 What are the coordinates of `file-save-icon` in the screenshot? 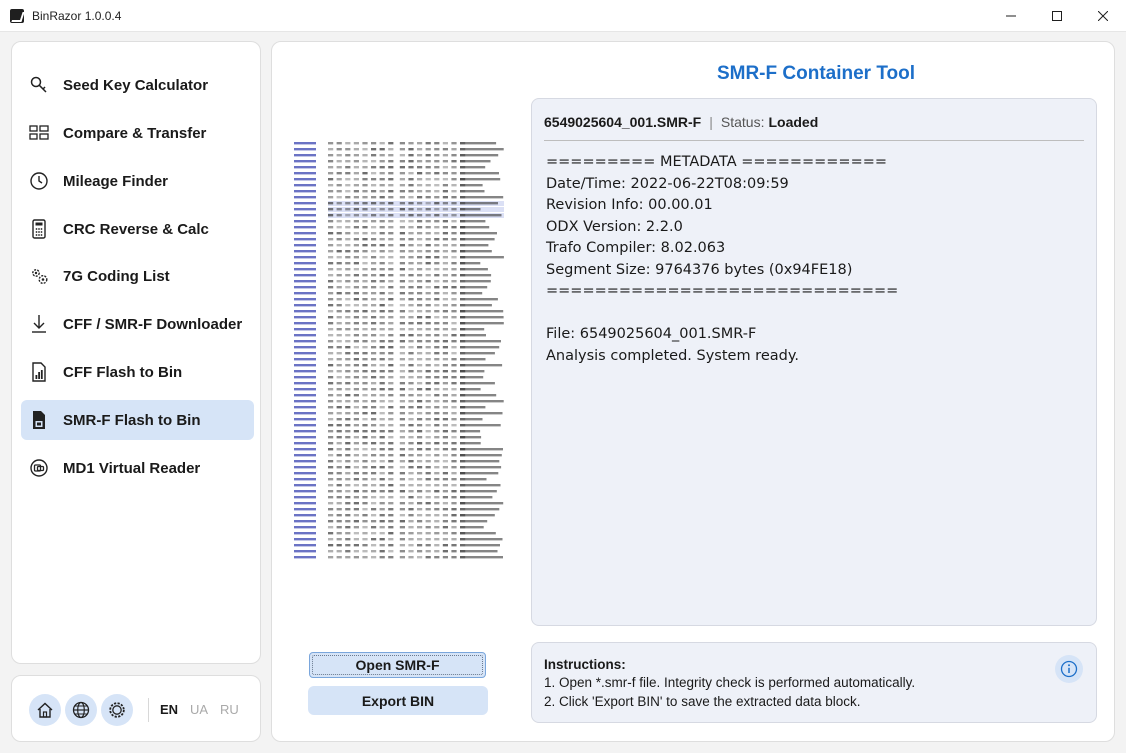 It's located at (39, 420).